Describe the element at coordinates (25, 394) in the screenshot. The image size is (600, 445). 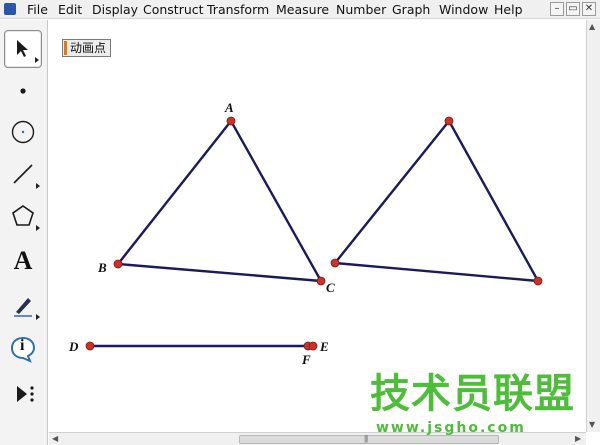
I see `custom-tool-icon` at that location.